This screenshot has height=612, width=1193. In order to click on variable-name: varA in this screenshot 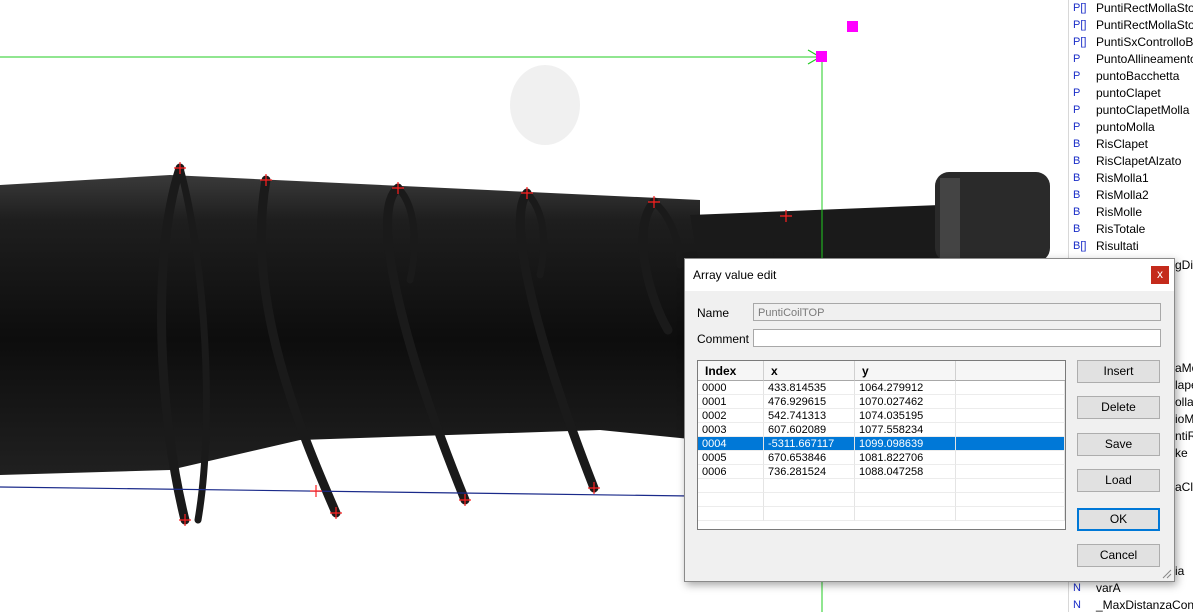, I will do `click(1108, 588)`.